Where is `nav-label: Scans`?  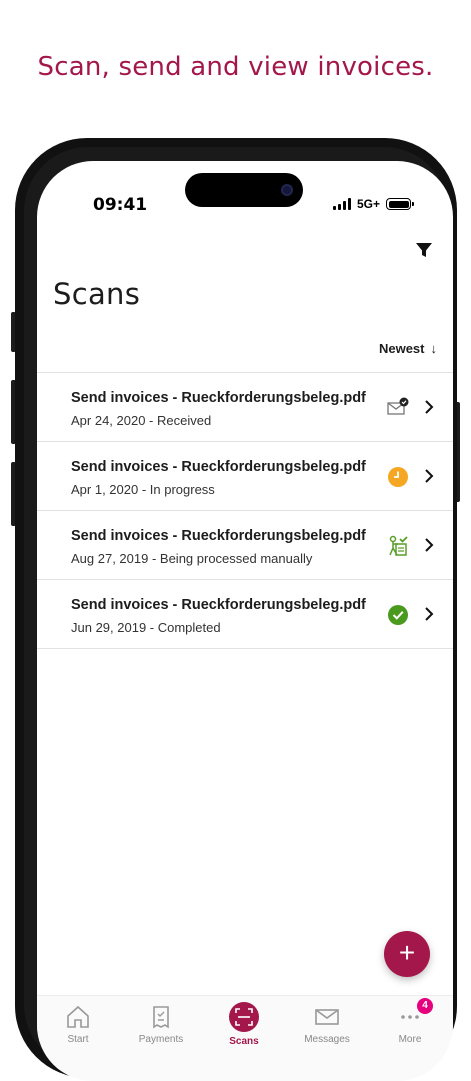 nav-label: Scans is located at coordinates (244, 1041).